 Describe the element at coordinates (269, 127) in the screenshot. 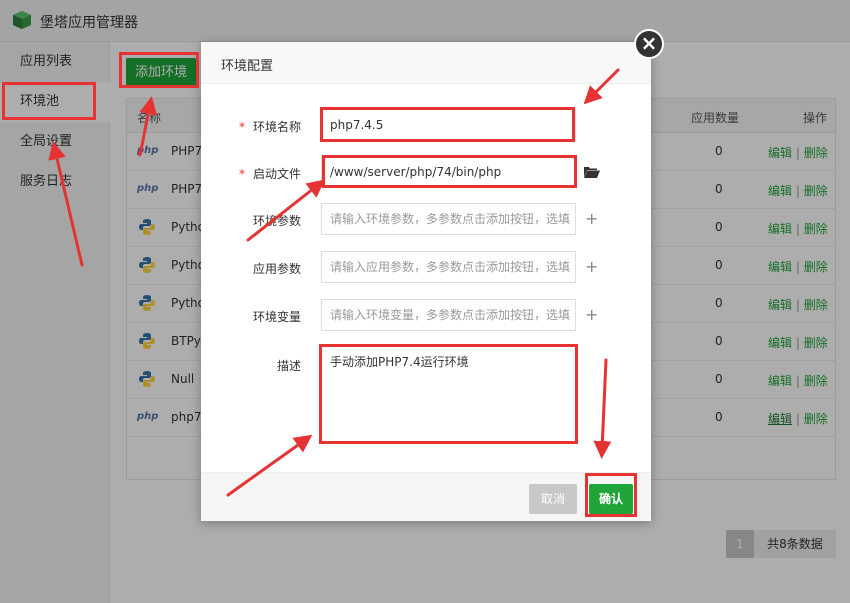

I see `env-name-label: * 环境名称` at that location.